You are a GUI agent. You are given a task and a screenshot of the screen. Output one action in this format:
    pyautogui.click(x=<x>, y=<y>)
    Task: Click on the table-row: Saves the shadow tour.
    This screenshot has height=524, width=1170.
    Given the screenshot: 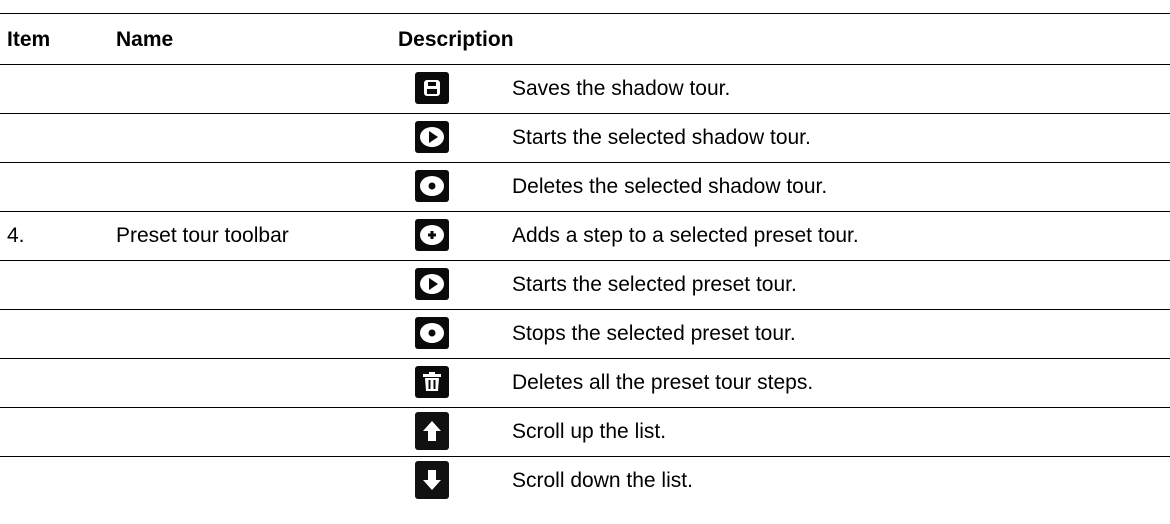 What is the action you would take?
    pyautogui.click(x=585, y=89)
    